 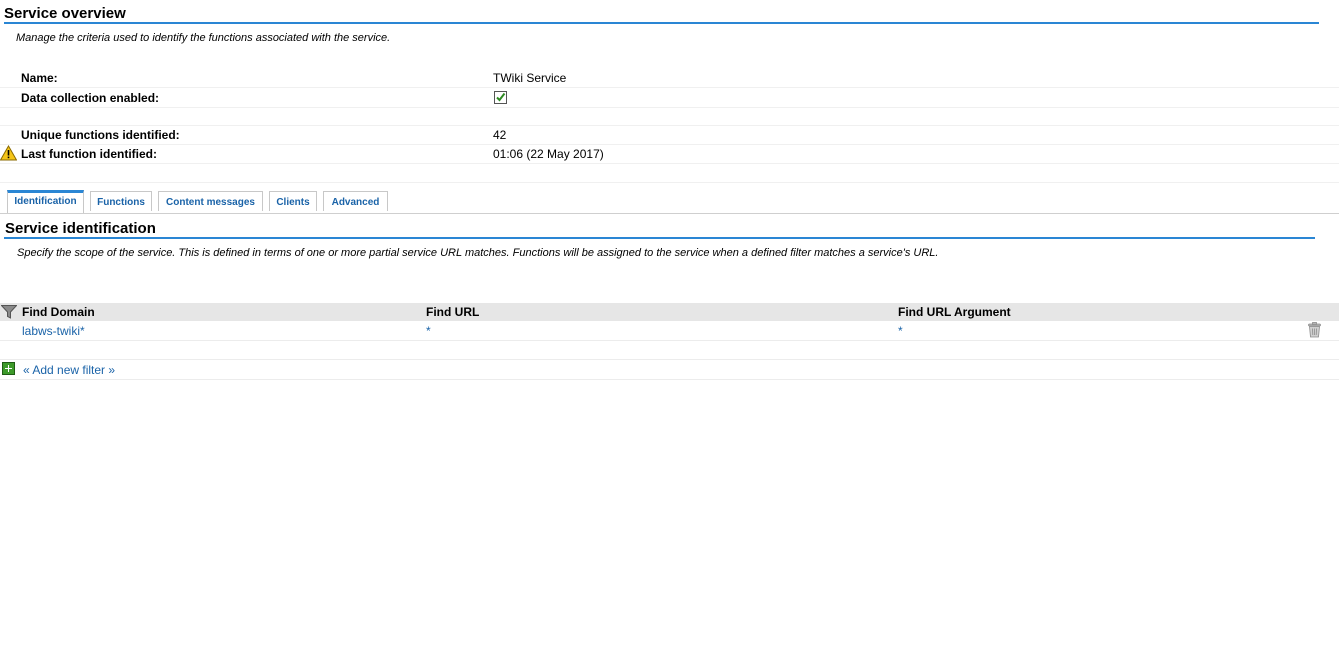 I want to click on last-function-value: 01:06 (22 May 2017), so click(x=548, y=154).